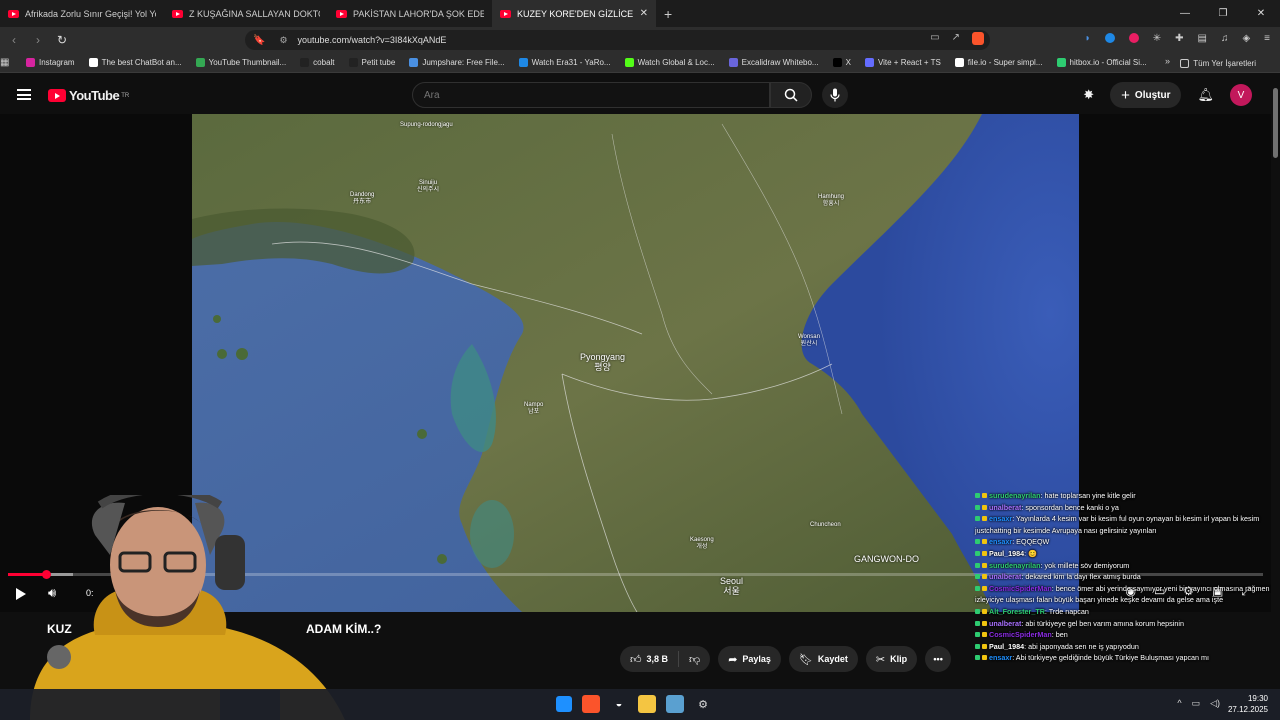 The image size is (1280, 720). What do you see at coordinates (13, 62) in the screenshot?
I see `apps-grid-icon: ▦` at bounding box center [13, 62].